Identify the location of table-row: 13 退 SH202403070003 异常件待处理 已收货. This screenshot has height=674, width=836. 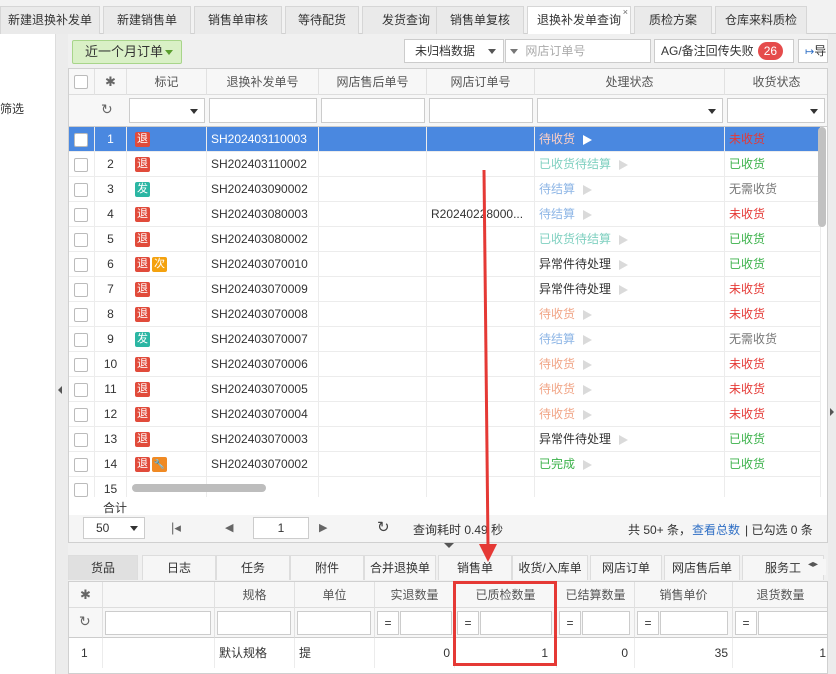
(445, 439).